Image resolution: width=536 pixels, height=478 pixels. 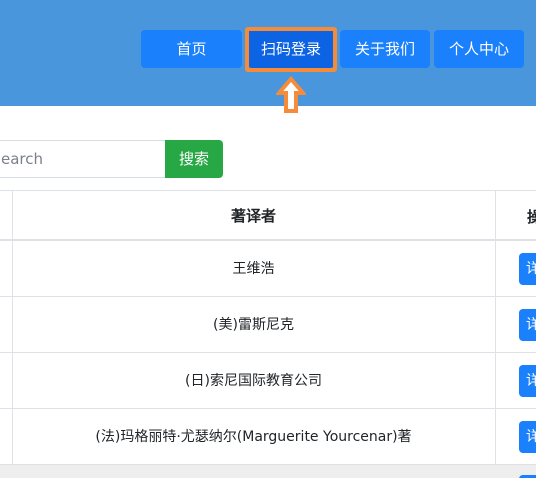 What do you see at coordinates (194, 159) in the screenshot?
I see `search-button: 搜索` at bounding box center [194, 159].